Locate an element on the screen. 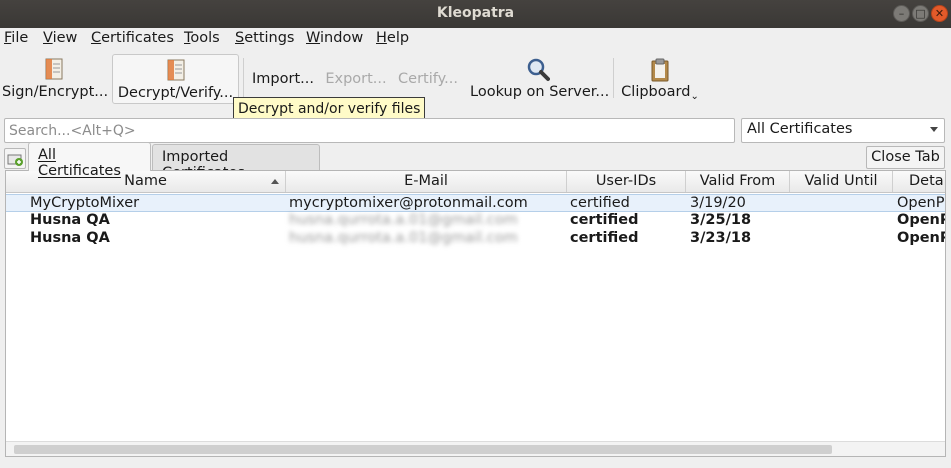 The image size is (951, 468). new-tab-icon is located at coordinates (15, 160).